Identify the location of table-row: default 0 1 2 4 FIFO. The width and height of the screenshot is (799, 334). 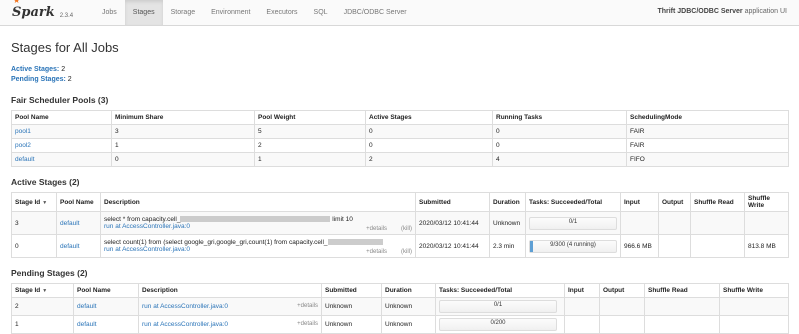
(400, 159).